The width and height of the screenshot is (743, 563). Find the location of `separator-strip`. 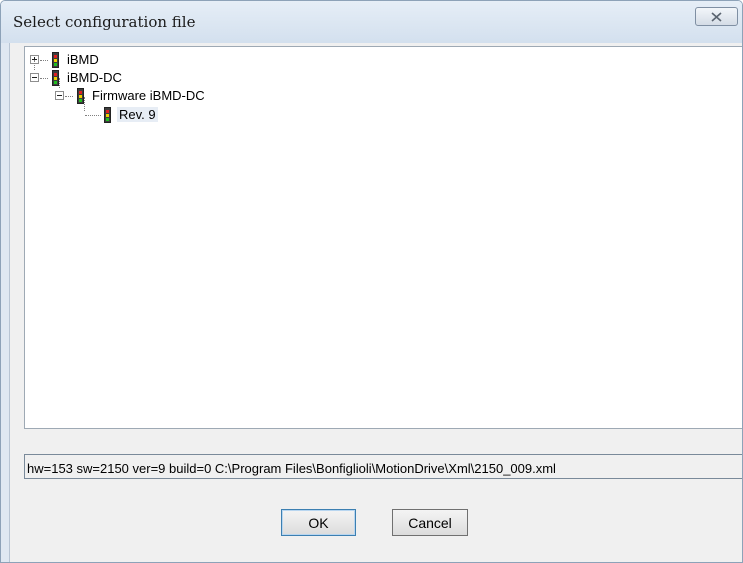

separator-strip is located at coordinates (383, 440).